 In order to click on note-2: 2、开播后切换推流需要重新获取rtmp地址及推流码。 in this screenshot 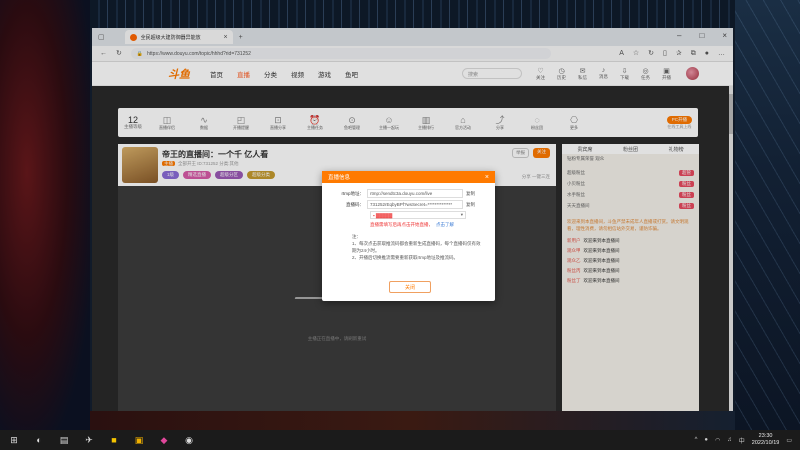, I will do `click(405, 257)`.